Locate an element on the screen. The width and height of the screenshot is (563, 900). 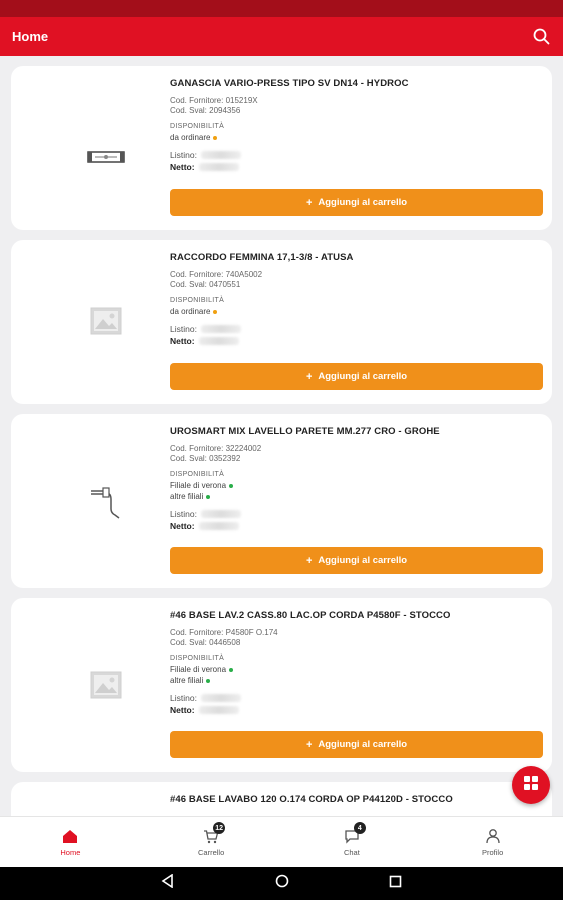
supplier-code: Cod. Fornitore: 740A5002 is located at coordinates (216, 274).